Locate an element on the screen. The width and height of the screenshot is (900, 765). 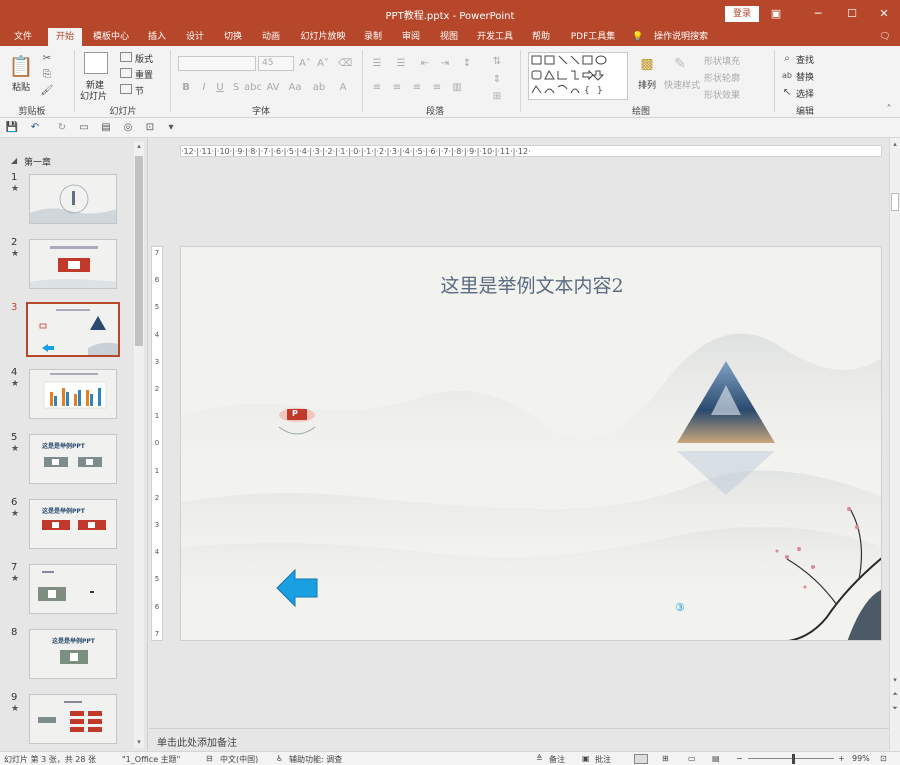
tab-view: 视图 is located at coordinates (449, 37).